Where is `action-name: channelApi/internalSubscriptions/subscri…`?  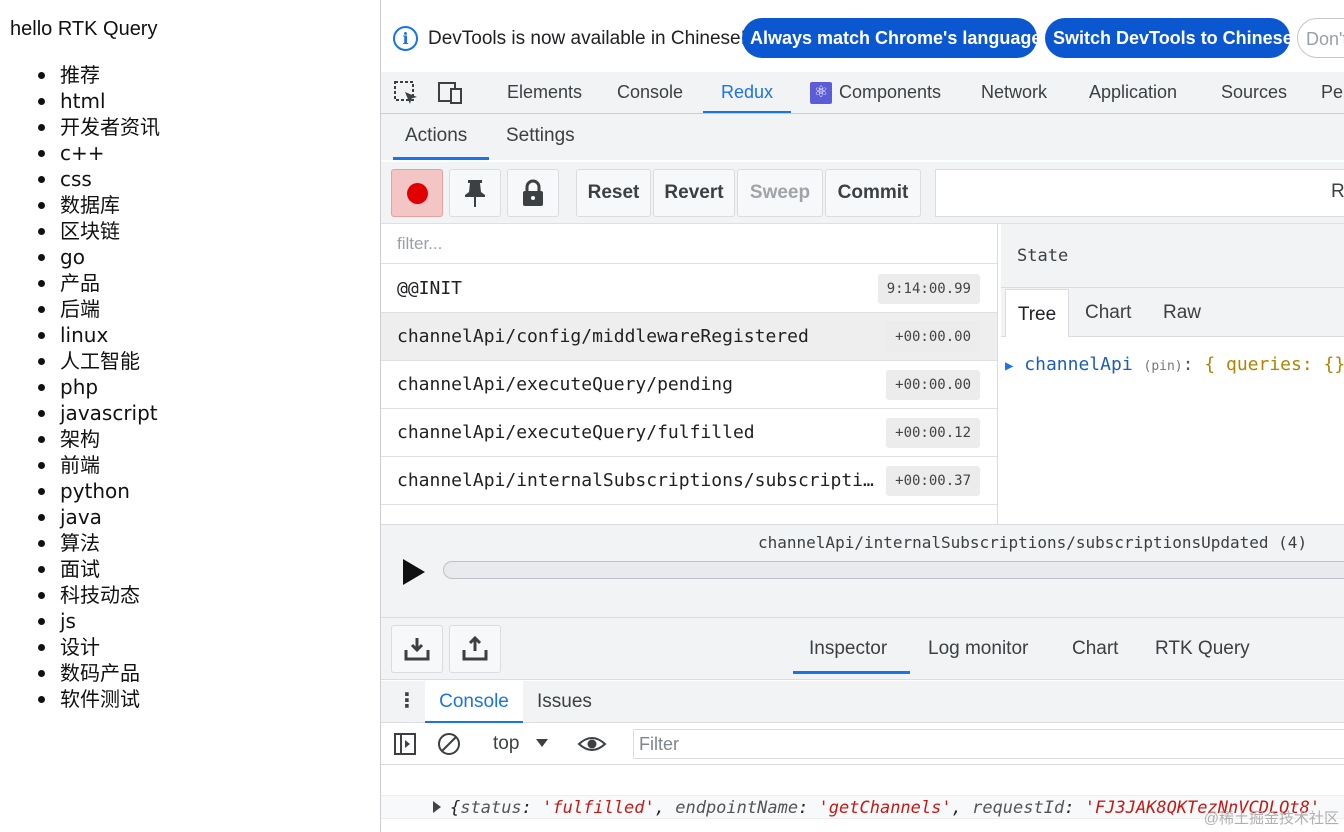
action-name: channelApi/internalSubscriptions/subscri… is located at coordinates (639, 480).